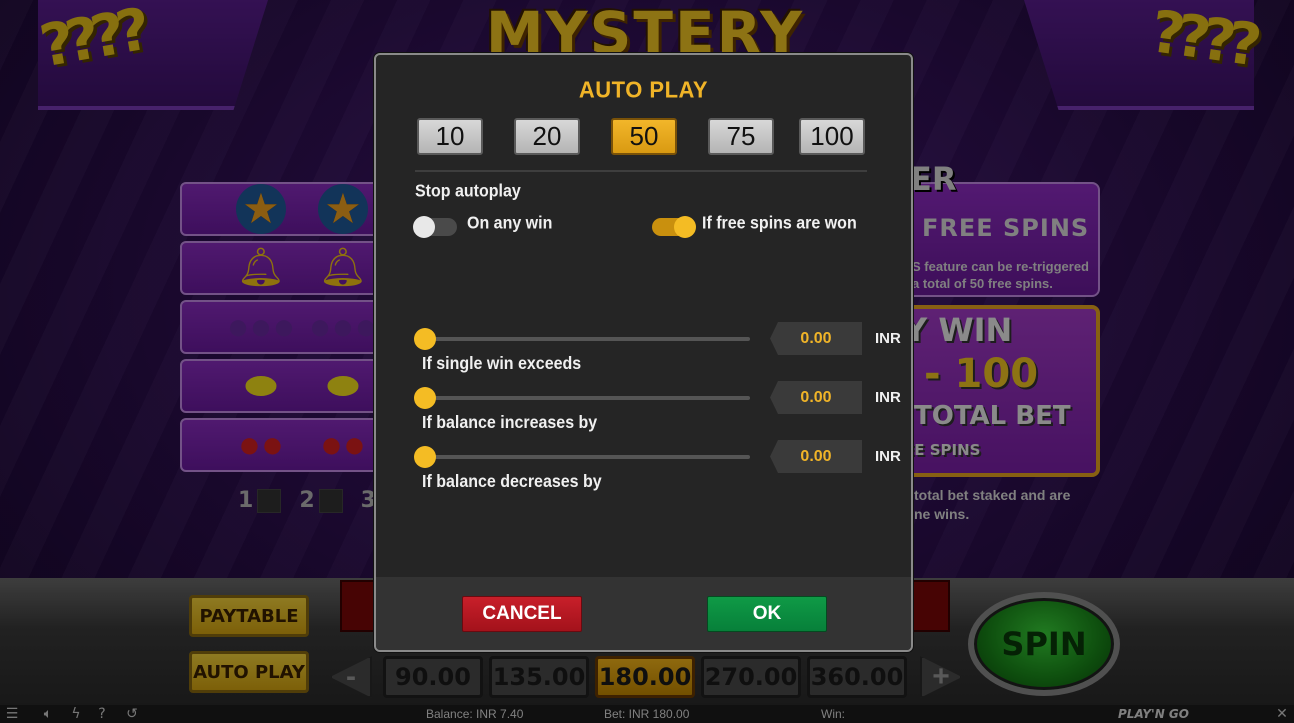 This screenshot has width=1294, height=723. Describe the element at coordinates (767, 614) in the screenshot. I see `ok-button: OK` at that location.